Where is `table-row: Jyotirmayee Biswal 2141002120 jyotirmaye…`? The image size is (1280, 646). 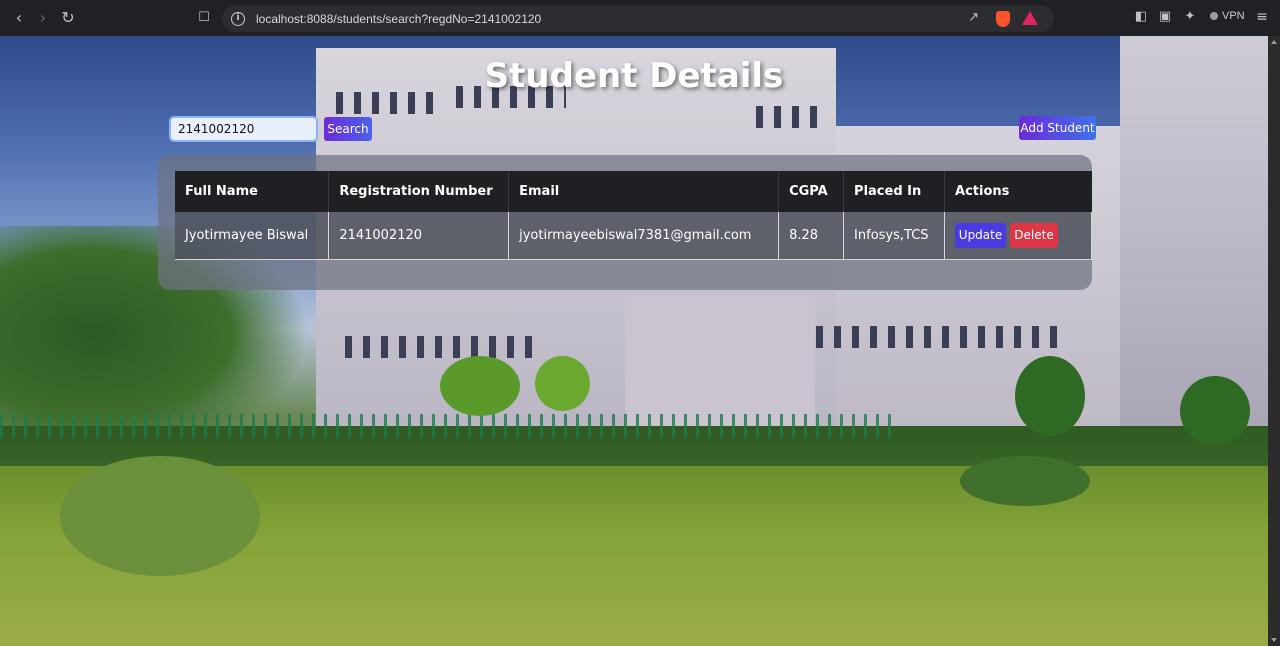 table-row: Jyotirmayee Biswal 2141002120 jyotirmaye… is located at coordinates (633, 236).